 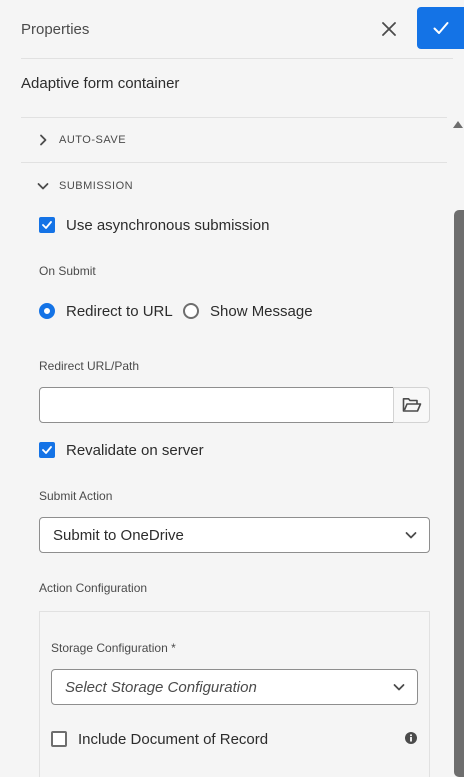 I want to click on accordion-submission: SUBMISSION, so click(x=234, y=186).